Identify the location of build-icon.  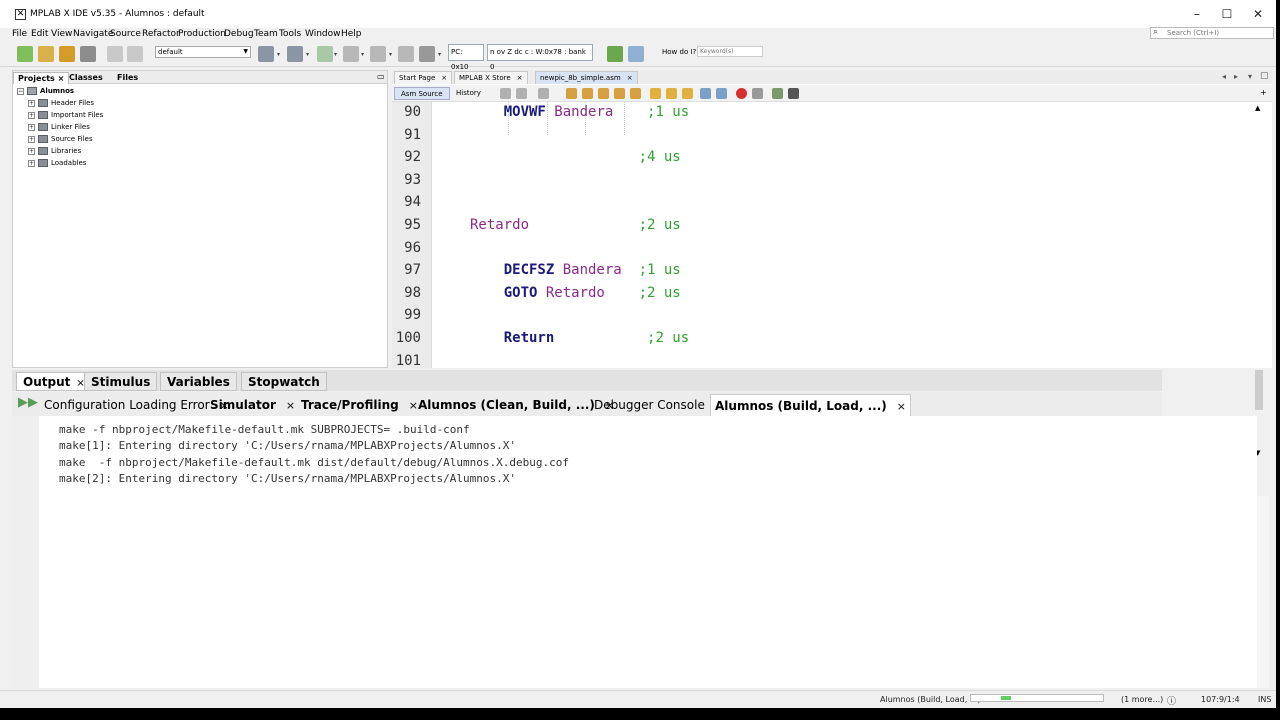
(266, 54).